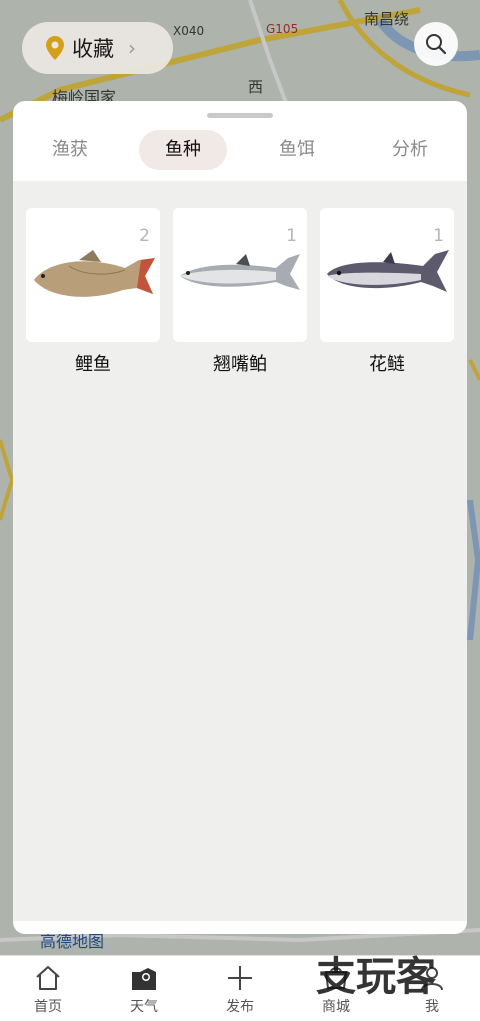 This screenshot has width=480, height=1021. Describe the element at coordinates (240, 978) in the screenshot. I see `plus-icon` at that location.